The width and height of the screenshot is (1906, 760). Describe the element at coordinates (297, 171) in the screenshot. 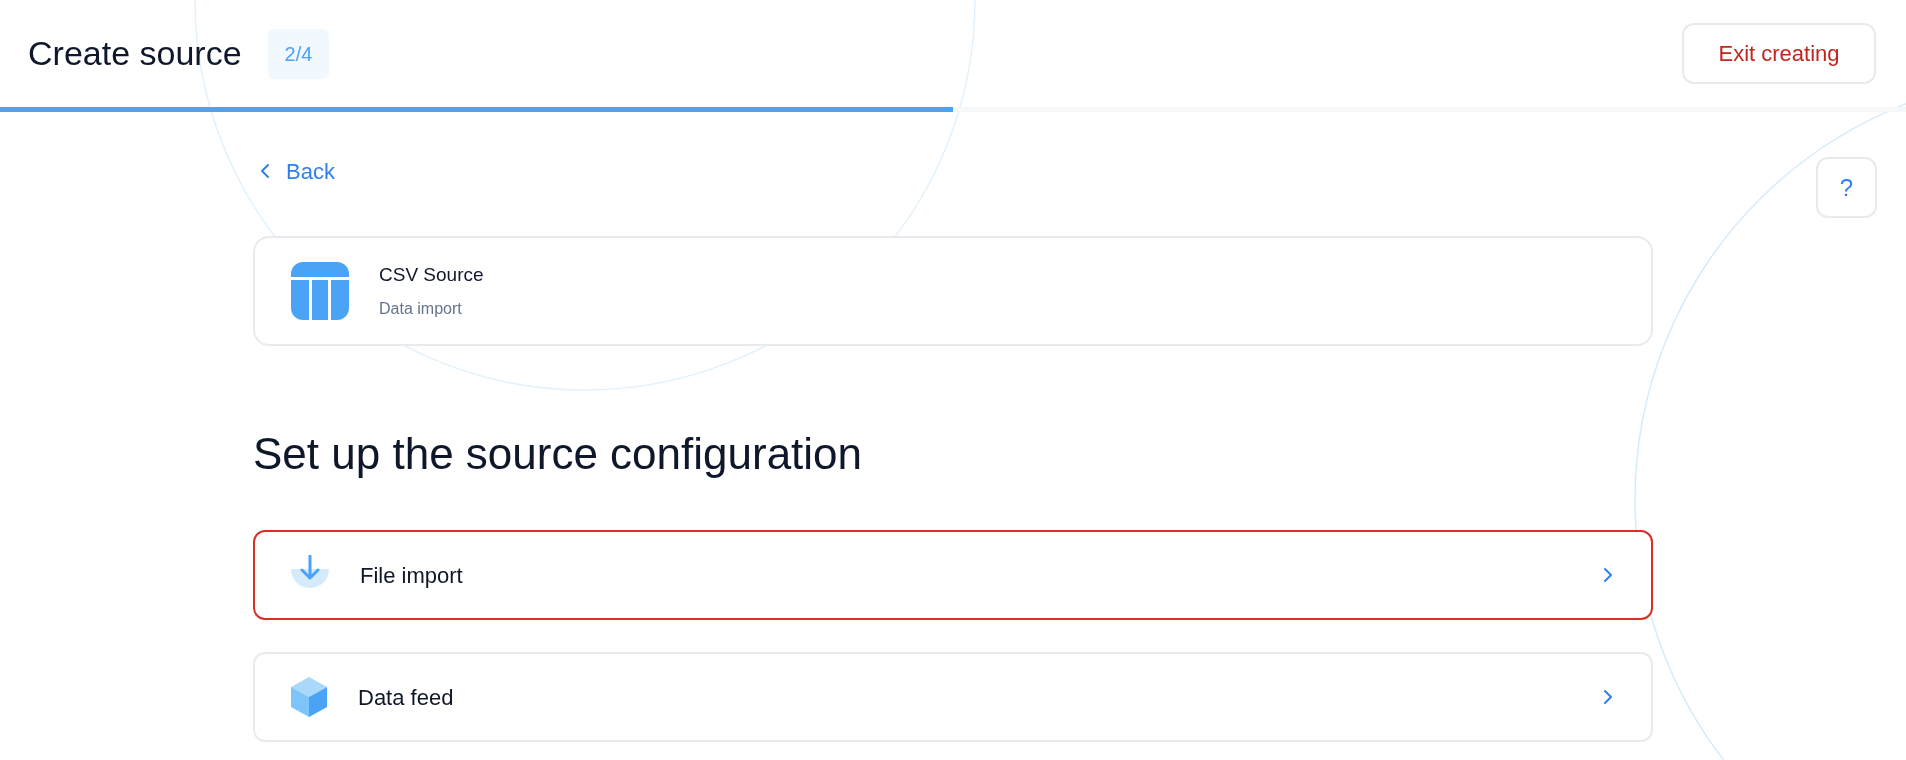

I see `back-link: Back` at that location.